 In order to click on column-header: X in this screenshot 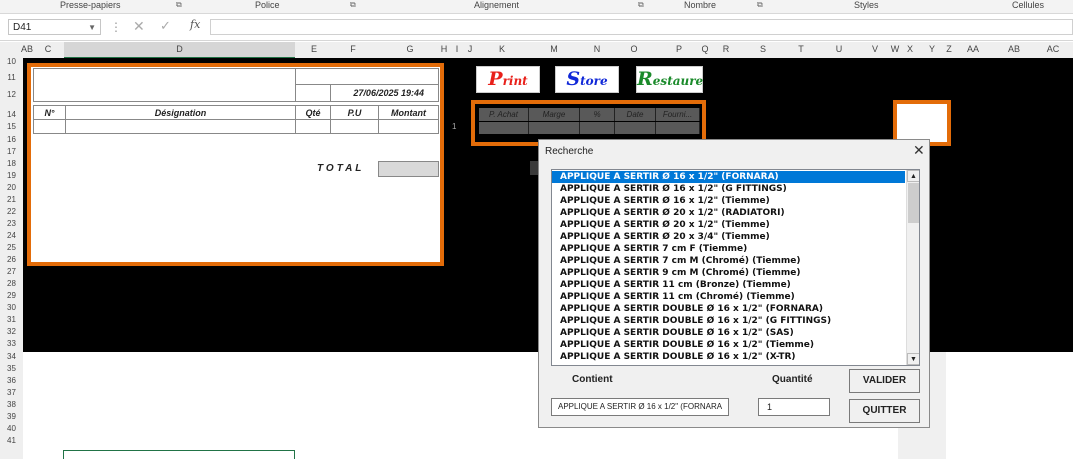, I will do `click(910, 49)`.